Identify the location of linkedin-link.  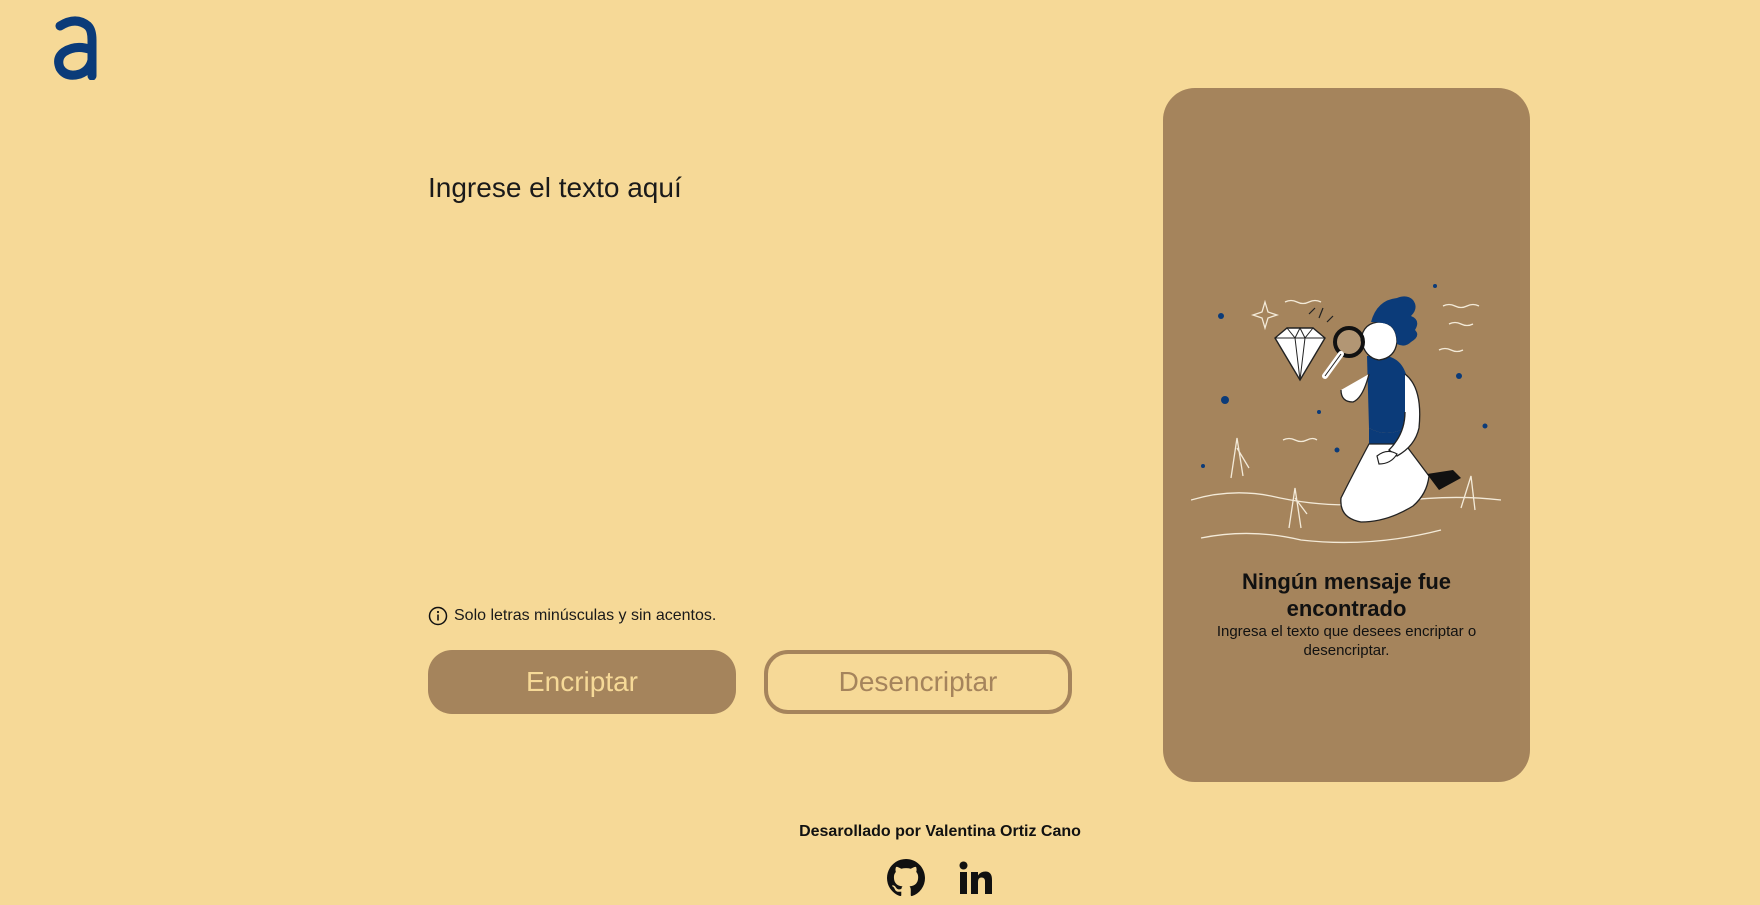
(976, 878).